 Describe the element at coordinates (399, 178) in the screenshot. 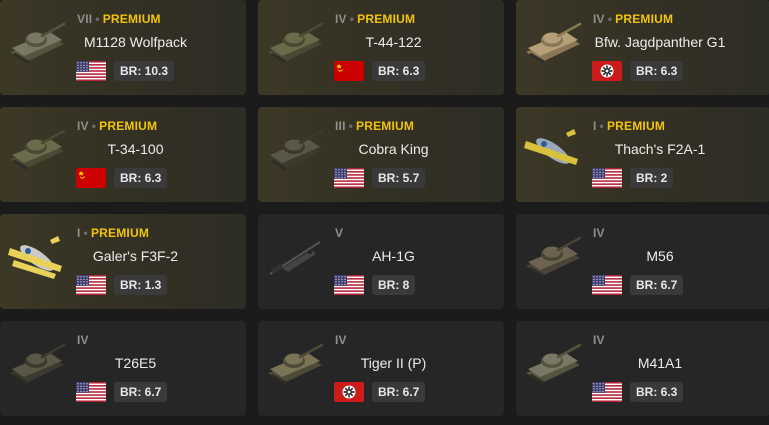

I see `battle-rating-badge: BR: 5.7` at that location.